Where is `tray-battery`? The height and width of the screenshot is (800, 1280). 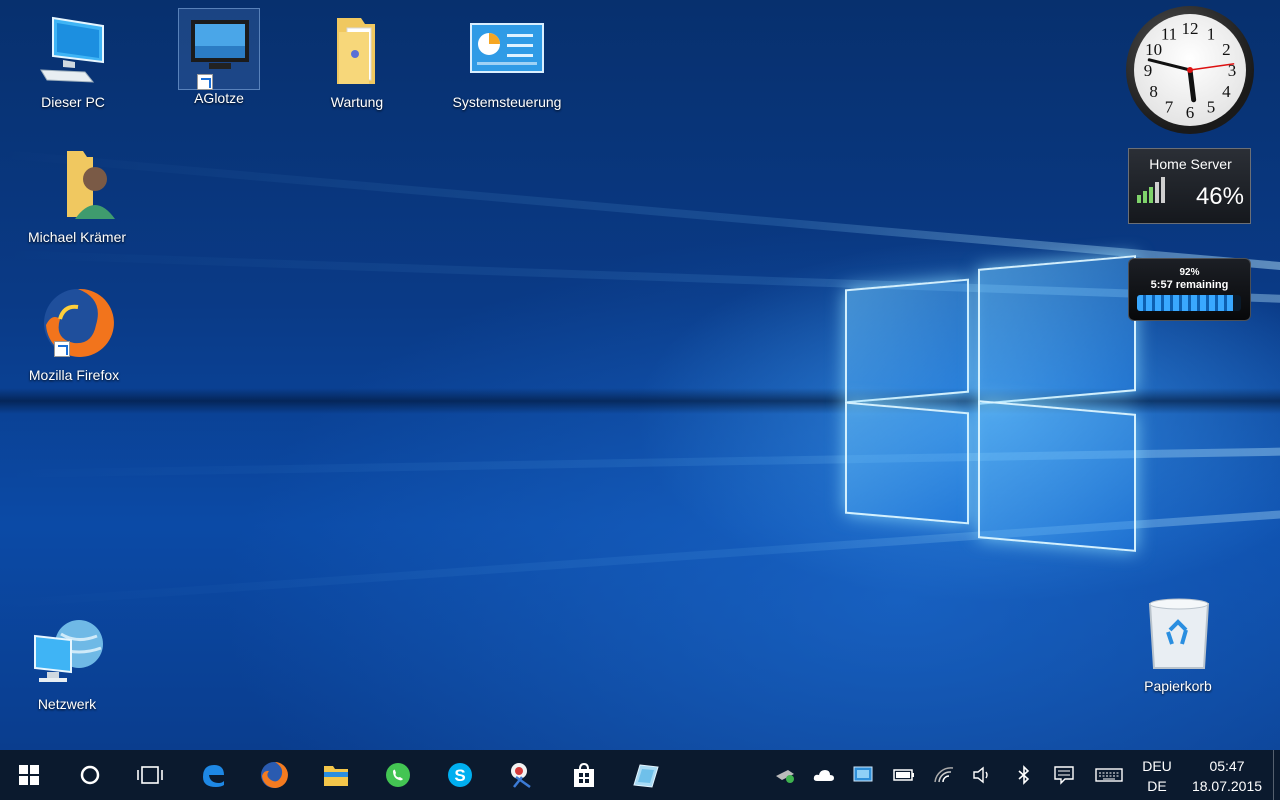
tray-battery is located at coordinates (904, 775).